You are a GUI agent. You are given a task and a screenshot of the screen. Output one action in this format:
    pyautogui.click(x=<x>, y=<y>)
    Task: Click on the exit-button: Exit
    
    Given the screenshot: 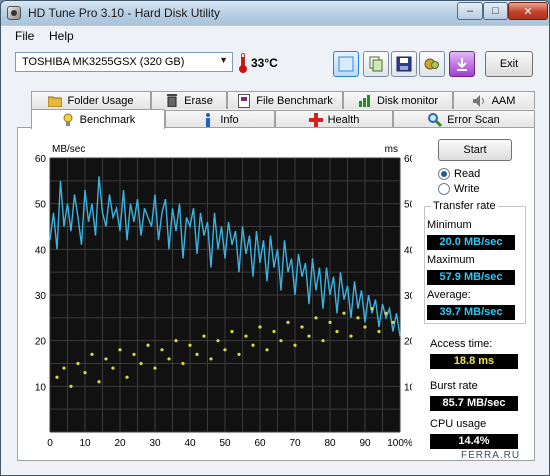 What is the action you would take?
    pyautogui.click(x=509, y=64)
    